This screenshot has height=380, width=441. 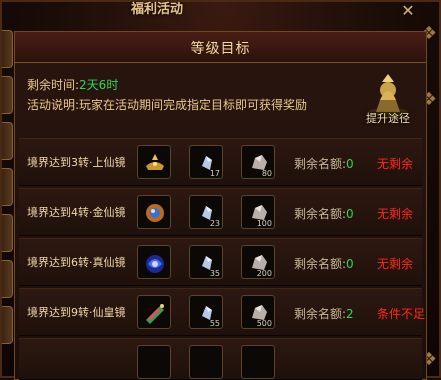 I want to click on goal-row: 境界达到4转·金仙镜 23 100 剩余名额:0 无剩余, so click(x=220, y=212).